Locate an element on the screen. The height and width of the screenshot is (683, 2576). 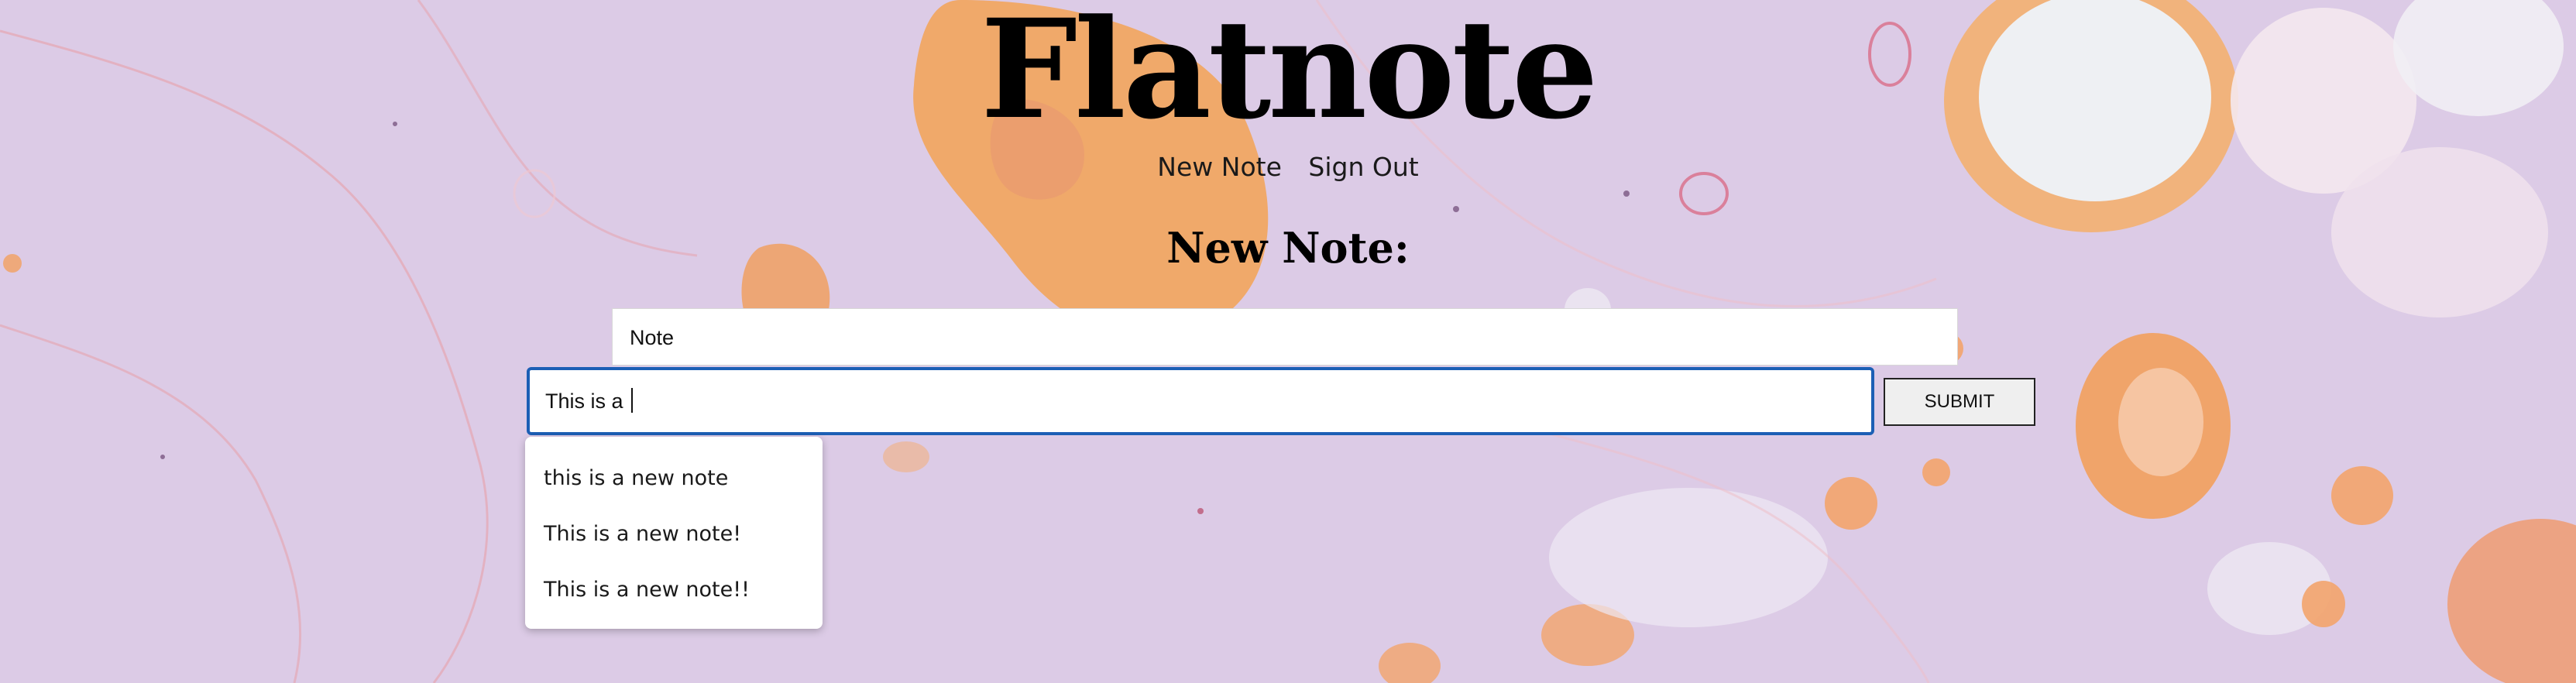
note-body-input: This is a is located at coordinates (1200, 401).